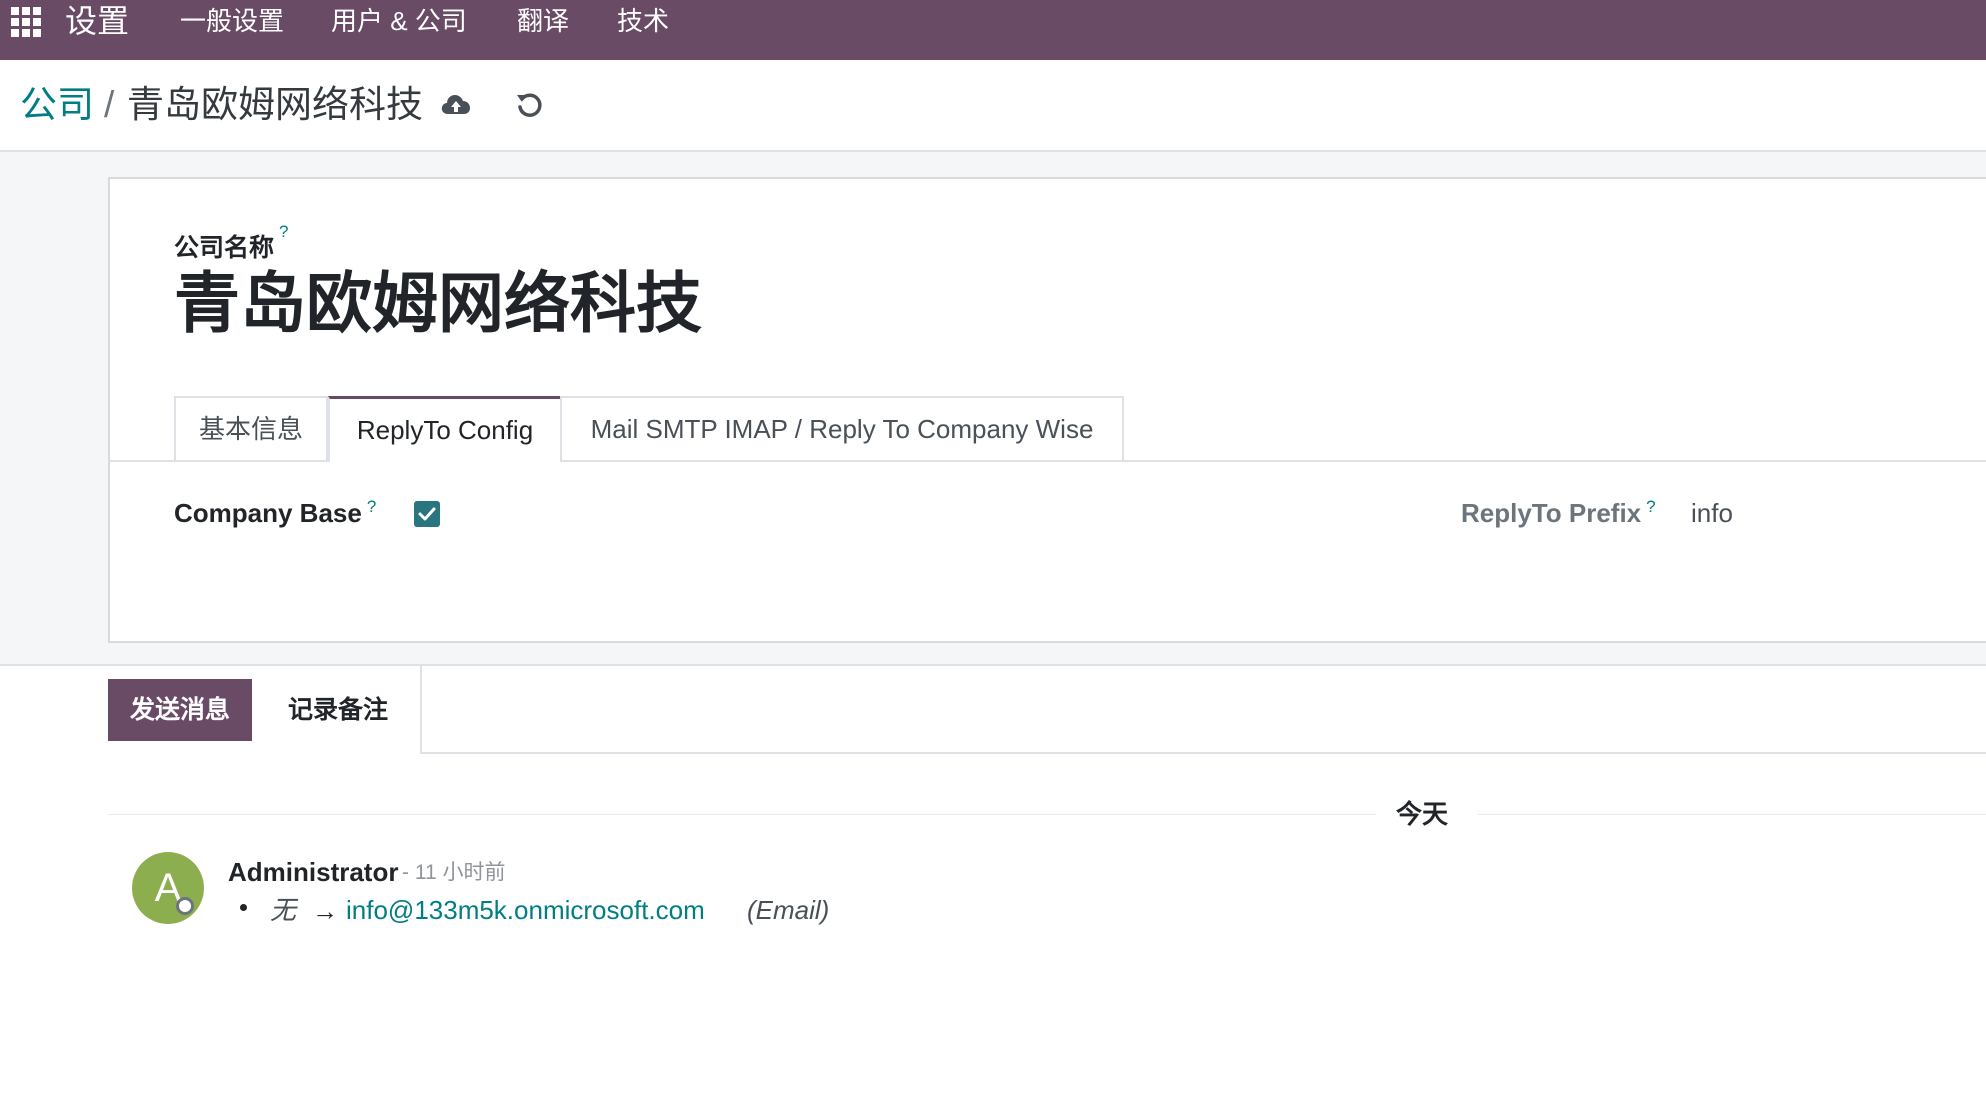 The height and width of the screenshot is (1104, 1986). I want to click on cloud-upload-icon, so click(456, 105).